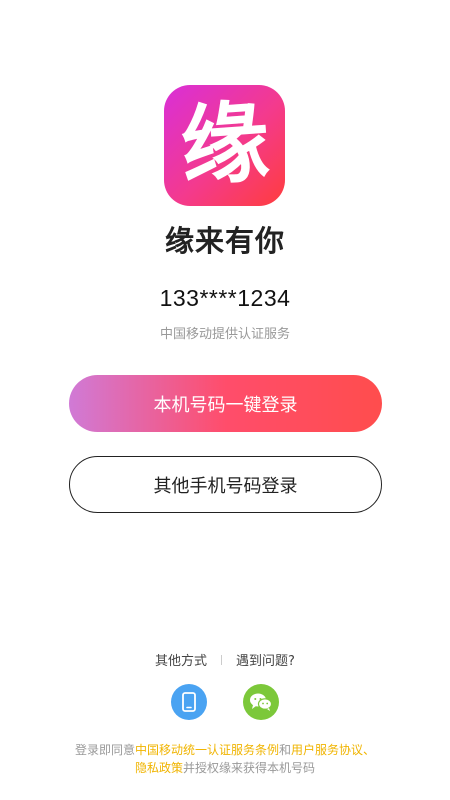  Describe the element at coordinates (222, 659) in the screenshot. I see `divider` at that location.